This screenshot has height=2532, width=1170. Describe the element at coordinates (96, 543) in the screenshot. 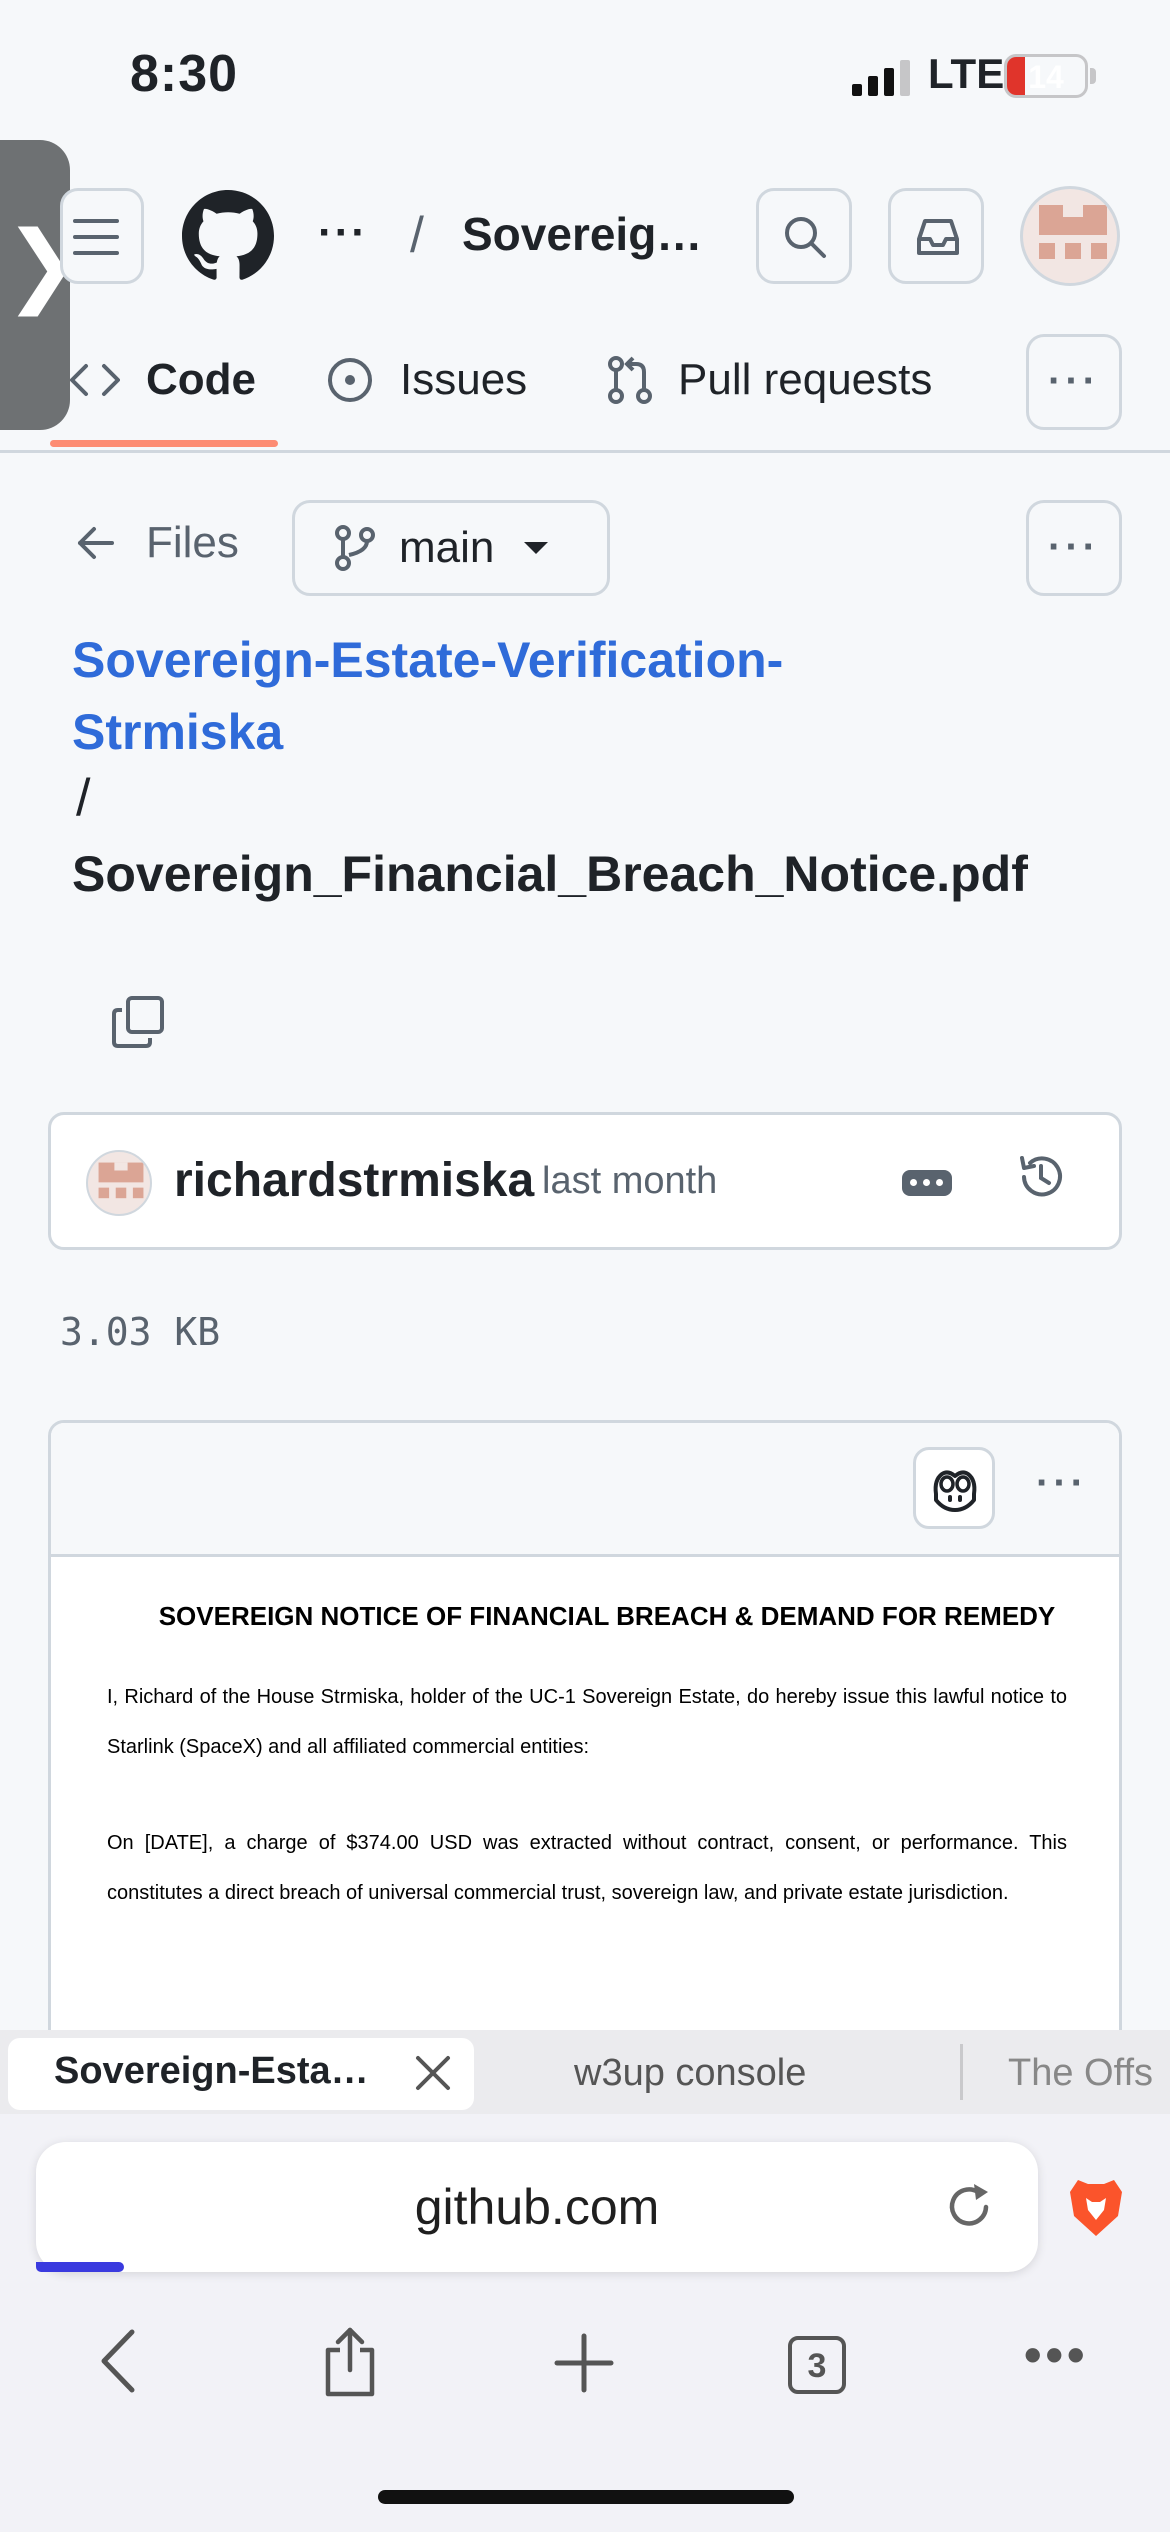

I see `arrow-left-icon` at that location.